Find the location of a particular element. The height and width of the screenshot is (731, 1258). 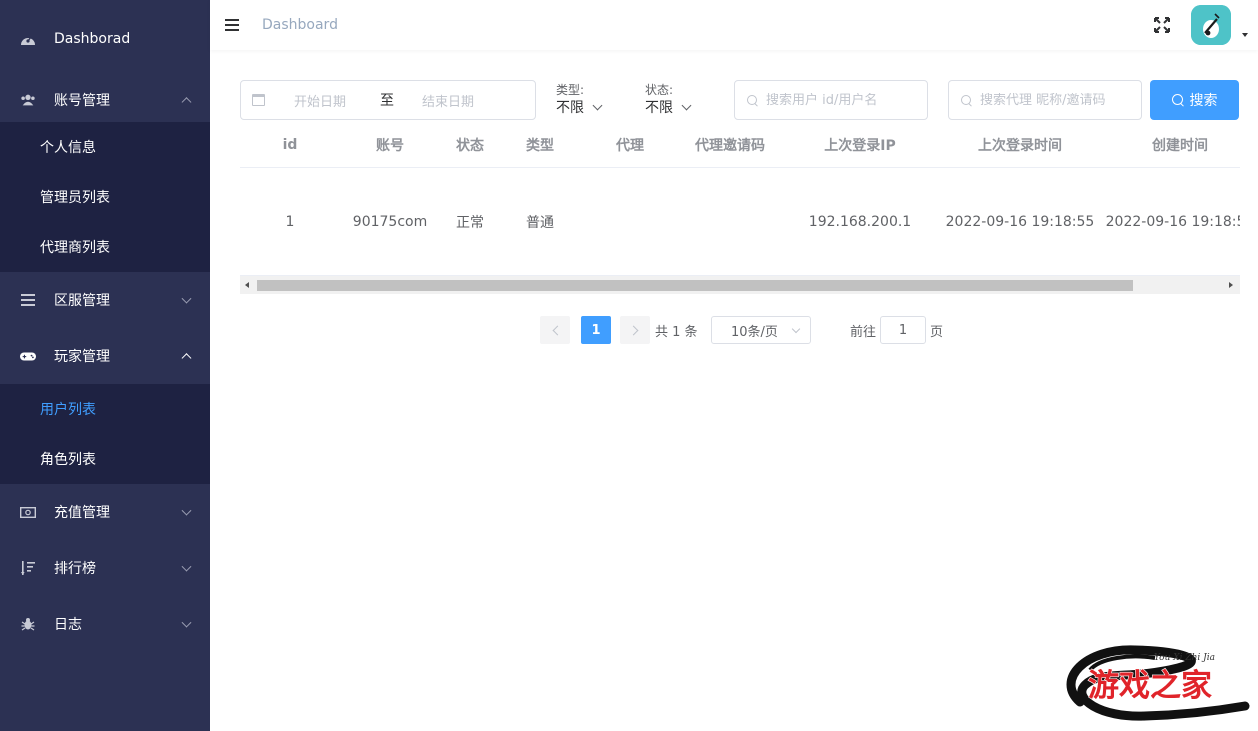

sidebar-item-label: 日志 is located at coordinates (68, 625).